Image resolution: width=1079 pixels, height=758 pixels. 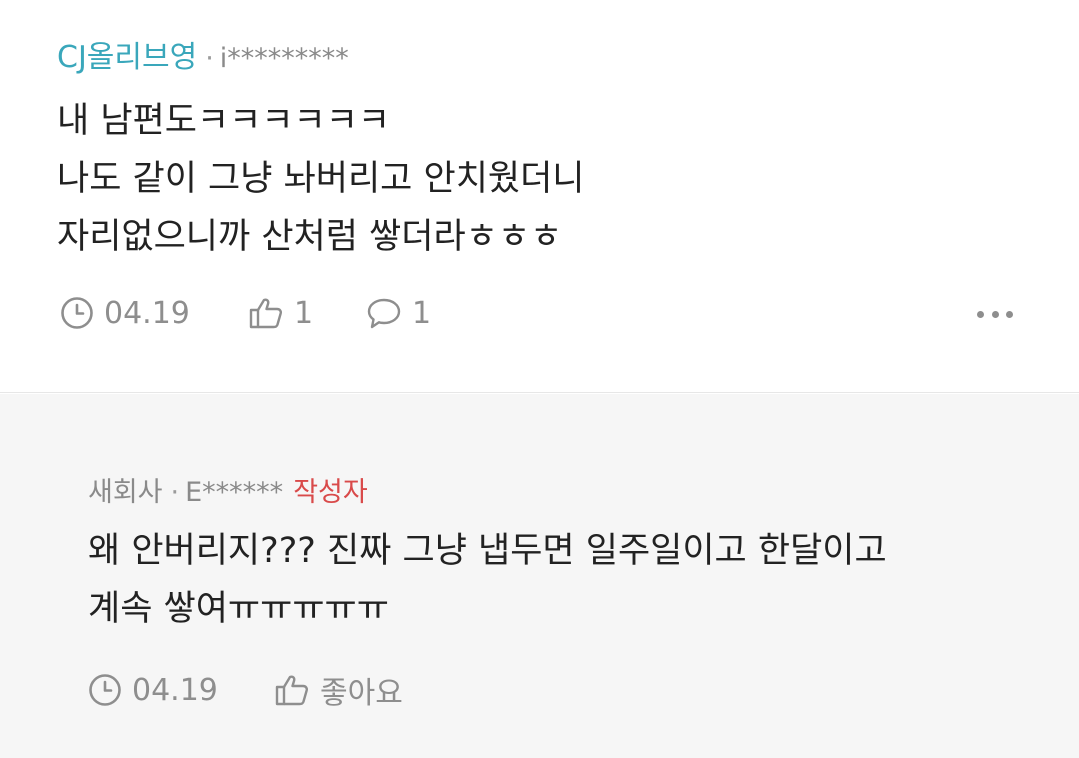 What do you see at coordinates (384, 313) in the screenshot?
I see `speech-bubble-icon` at bounding box center [384, 313].